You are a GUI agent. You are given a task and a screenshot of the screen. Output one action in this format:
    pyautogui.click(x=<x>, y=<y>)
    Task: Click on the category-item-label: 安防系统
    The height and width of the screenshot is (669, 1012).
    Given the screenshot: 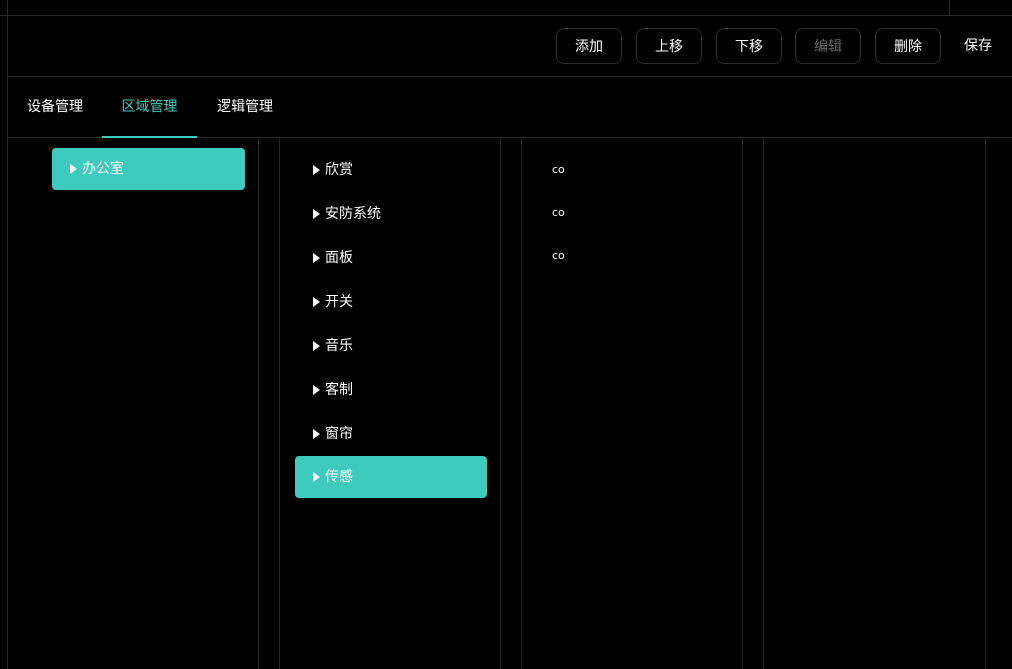 What is the action you would take?
    pyautogui.click(x=353, y=214)
    